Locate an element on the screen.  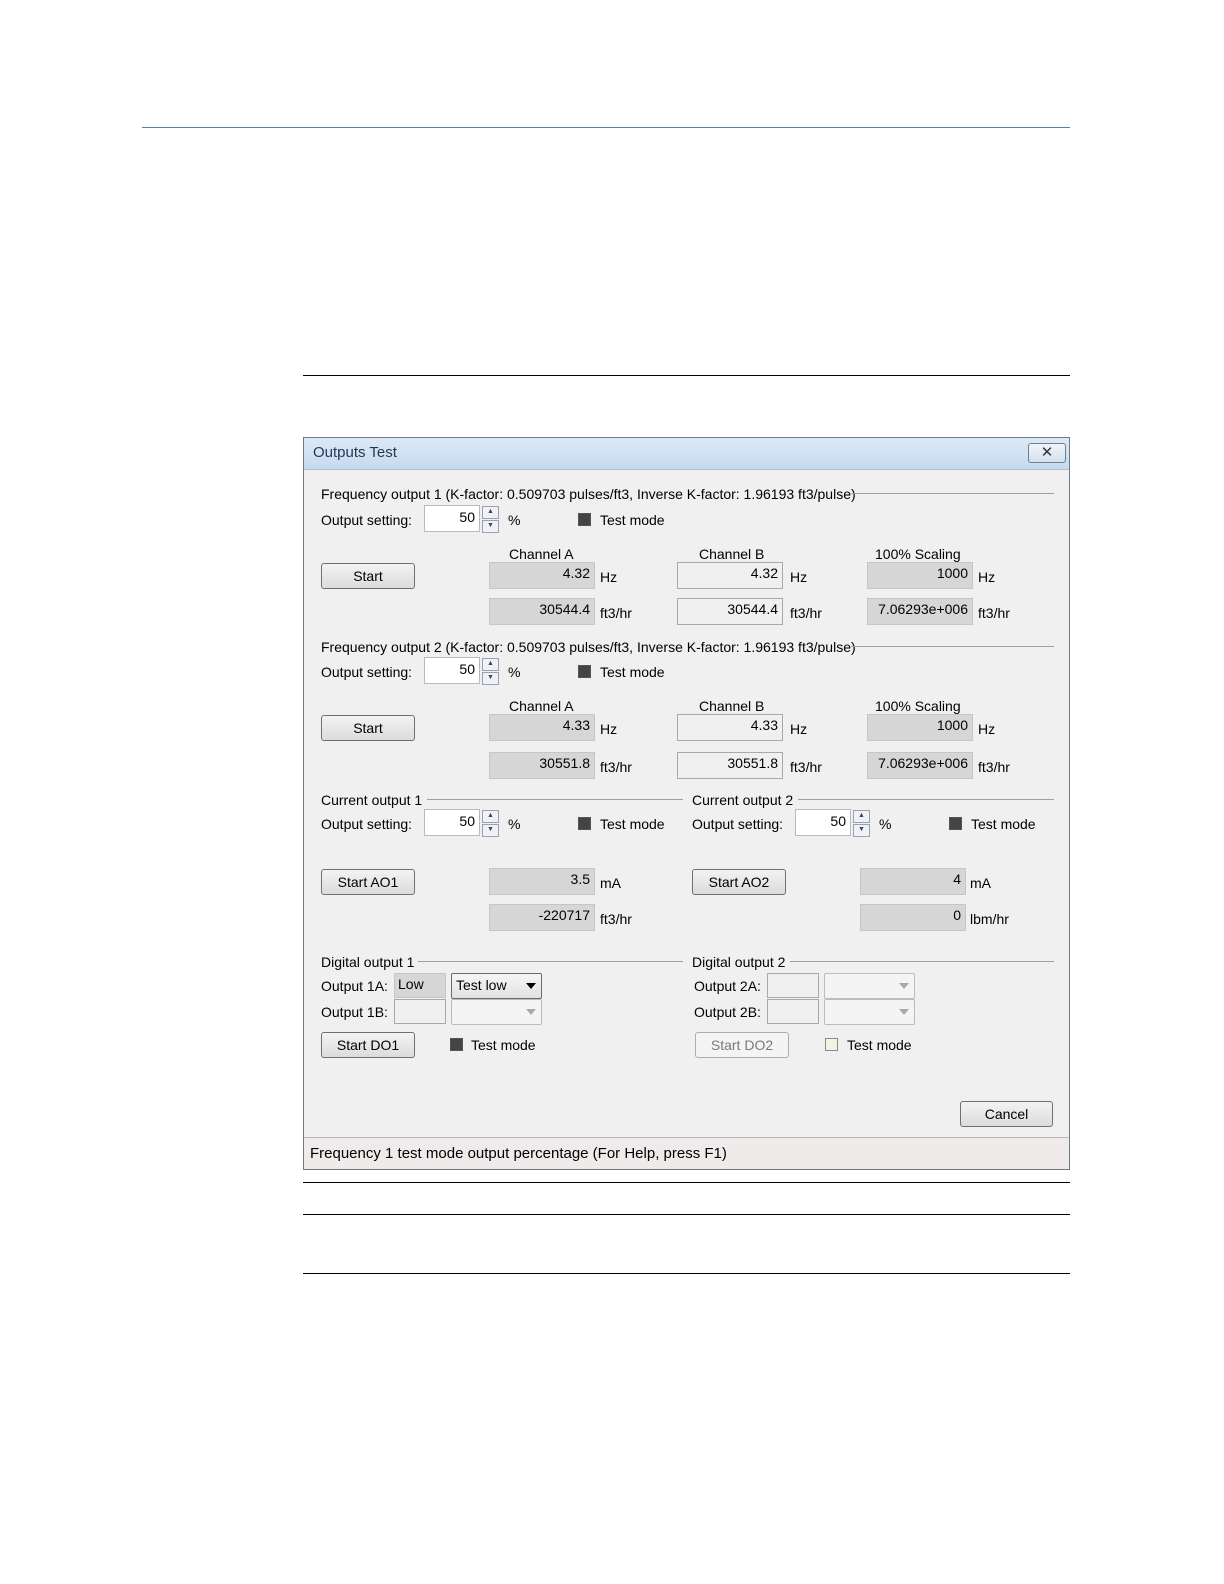
freq1-spinner: ▲ ▼ is located at coordinates (490, 519).